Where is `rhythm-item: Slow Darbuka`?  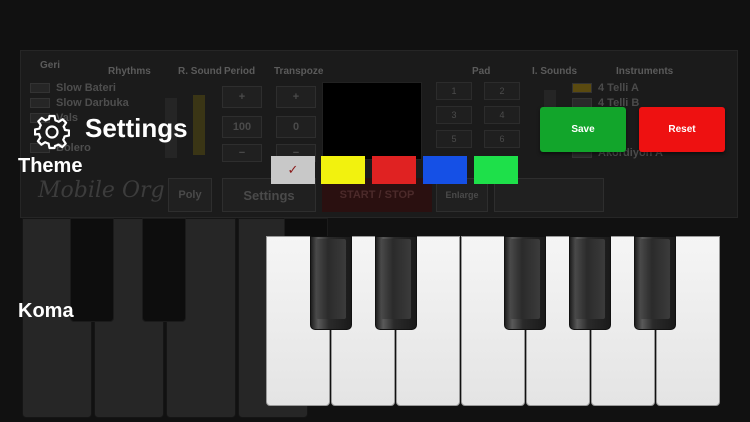 rhythm-item: Slow Darbuka is located at coordinates (92, 103).